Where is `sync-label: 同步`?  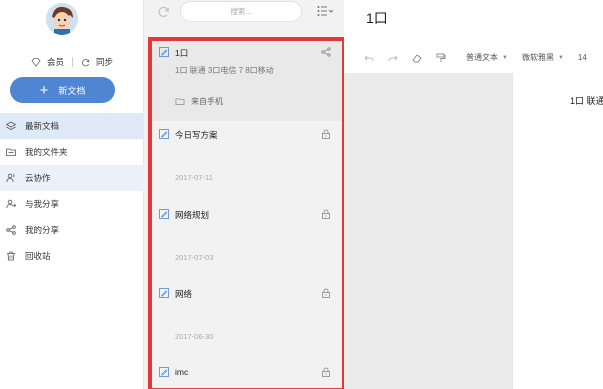 sync-label: 同步 is located at coordinates (105, 62).